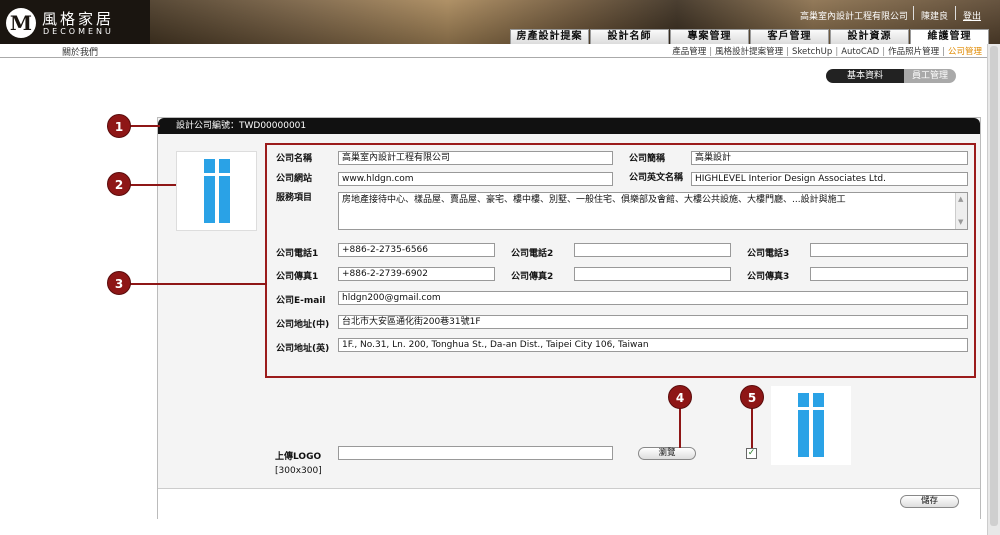 The width and height of the screenshot is (1000, 535). I want to click on callout-badge-5: 5, so click(752, 397).